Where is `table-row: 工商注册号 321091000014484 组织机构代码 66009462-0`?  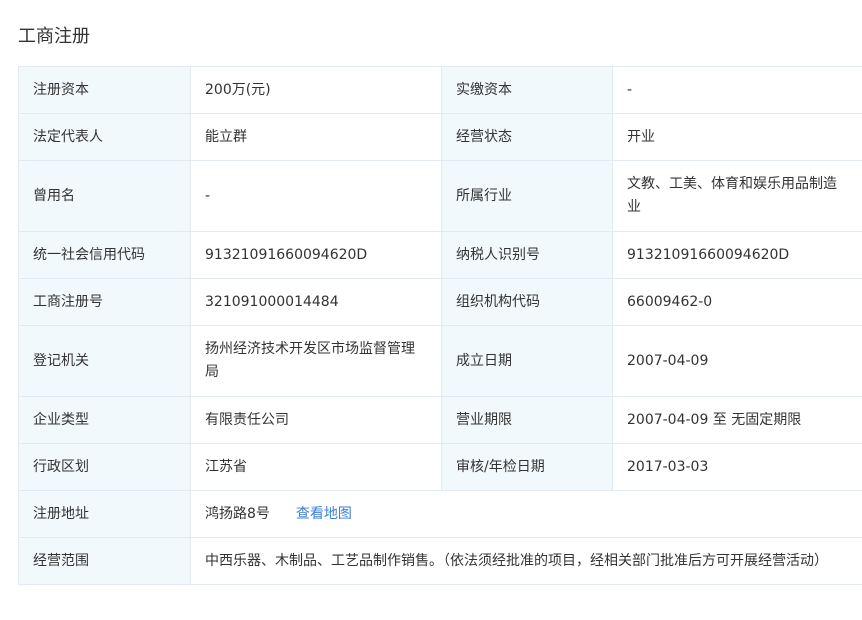
table-row: 工商注册号 321091000014484 组织机构代码 66009462-0 is located at coordinates (440, 302).